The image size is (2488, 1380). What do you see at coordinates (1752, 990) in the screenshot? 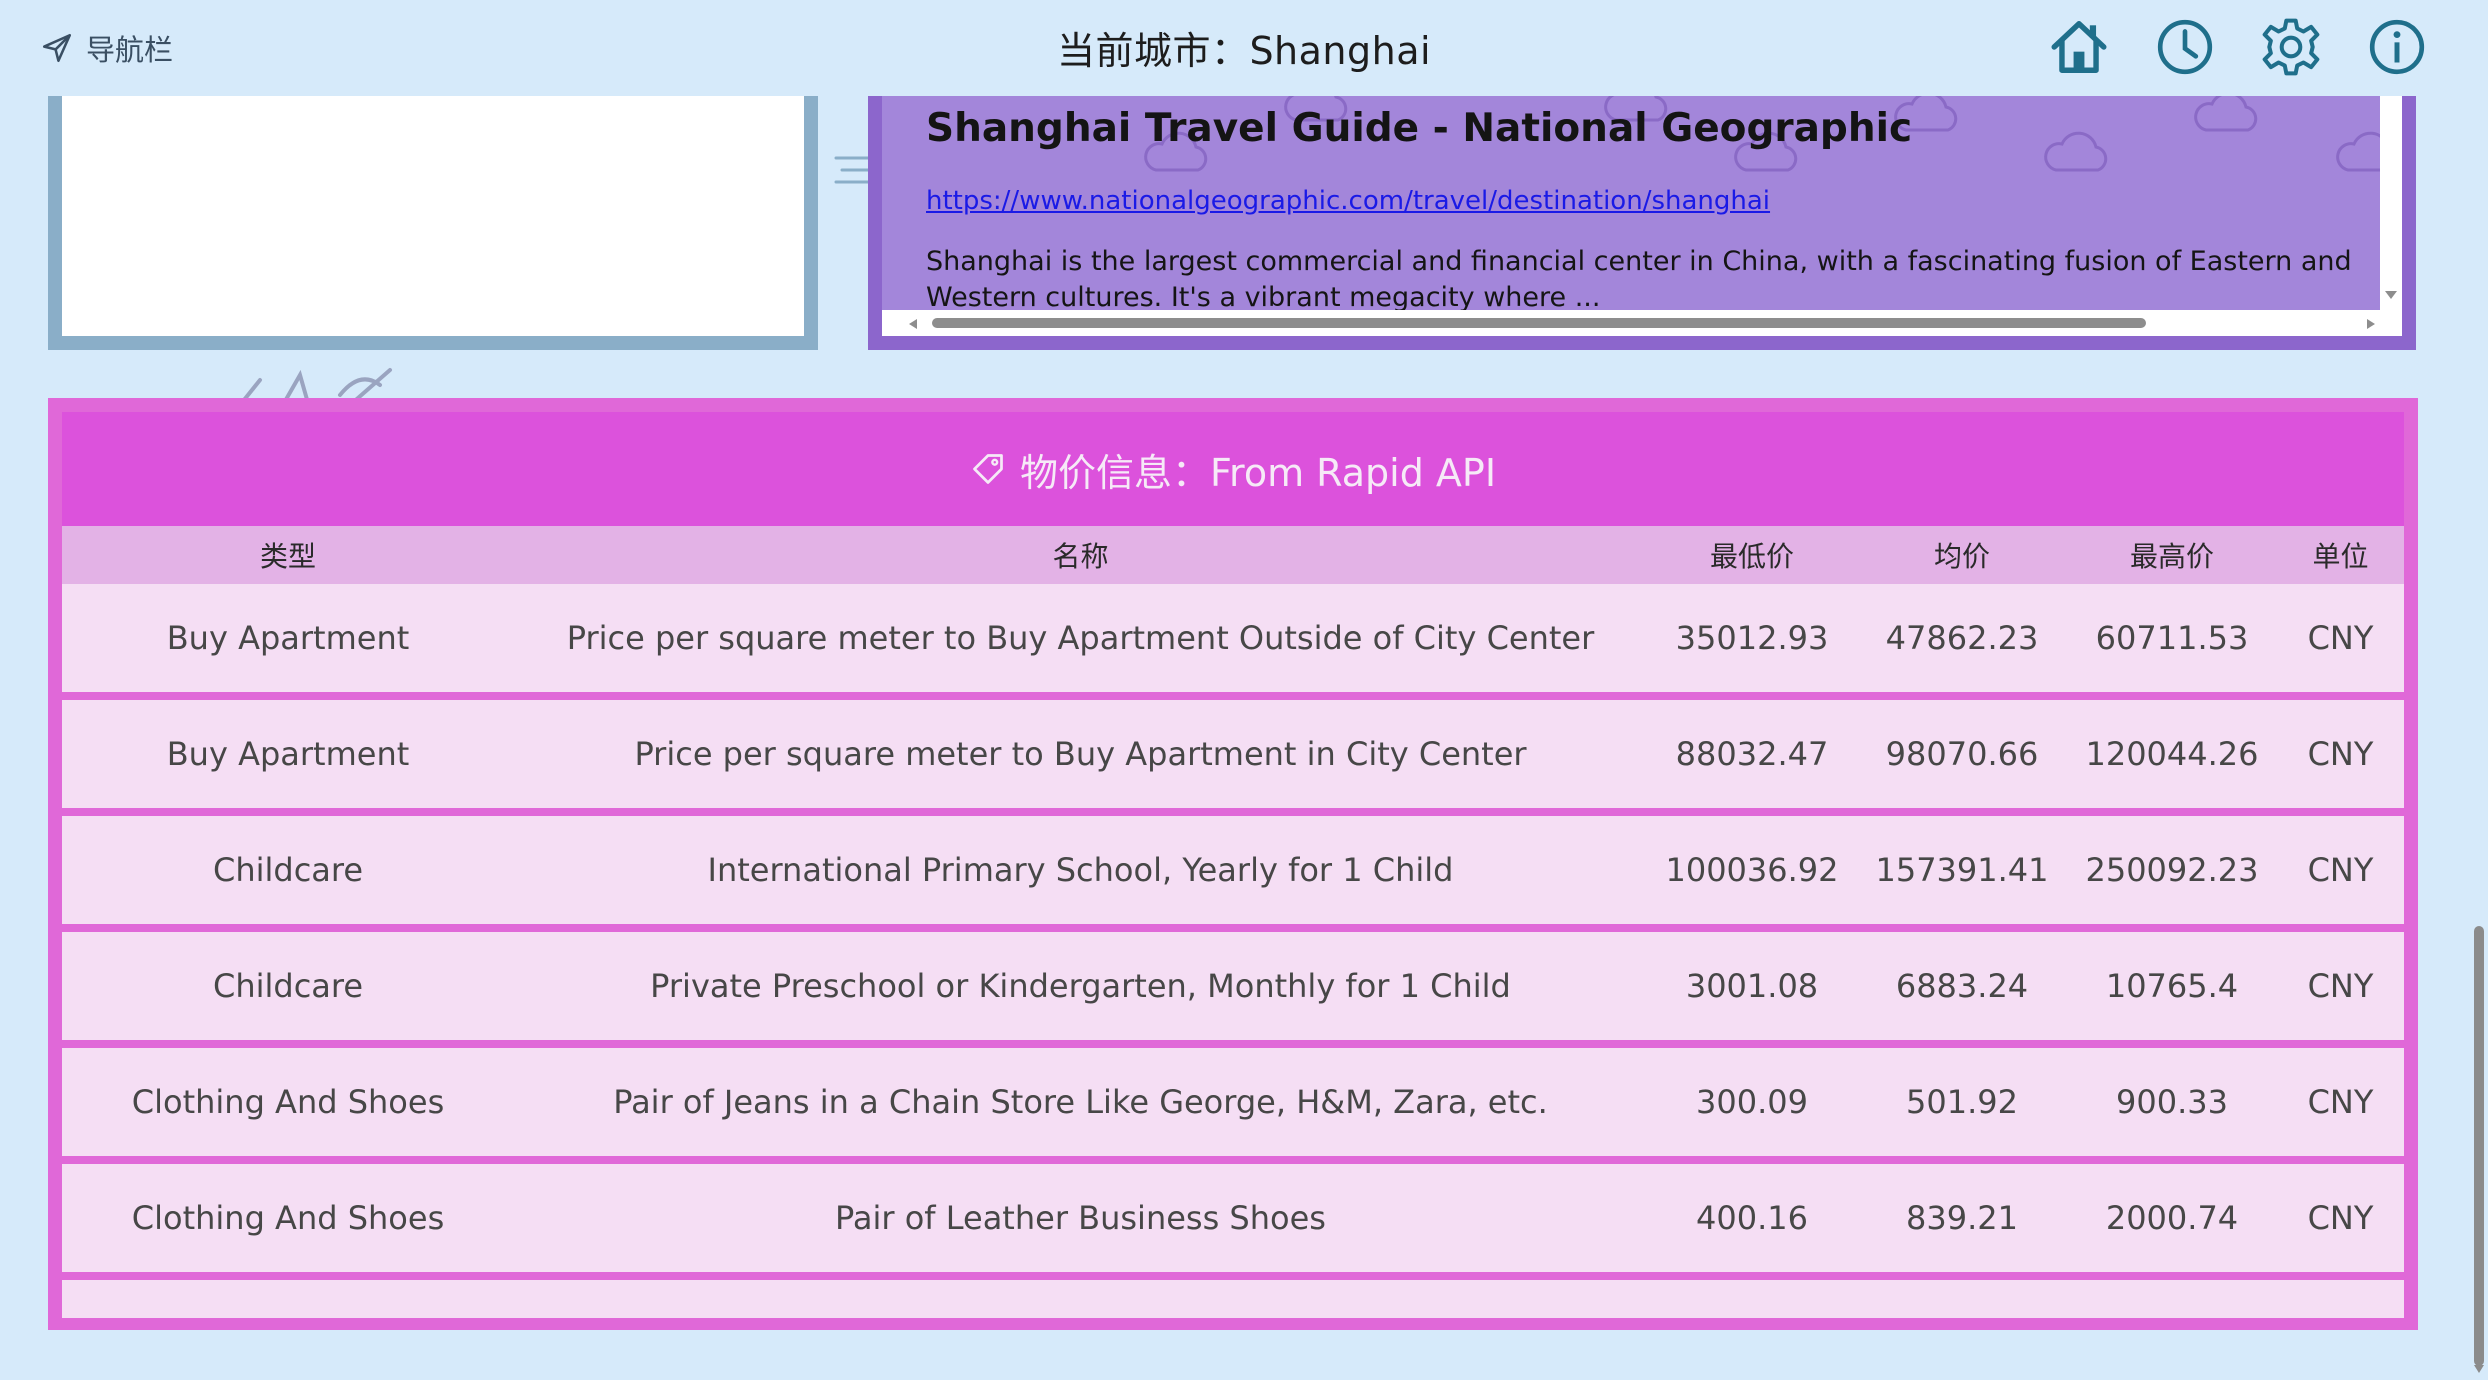
I see `cell-min-price: 3001.08` at bounding box center [1752, 990].